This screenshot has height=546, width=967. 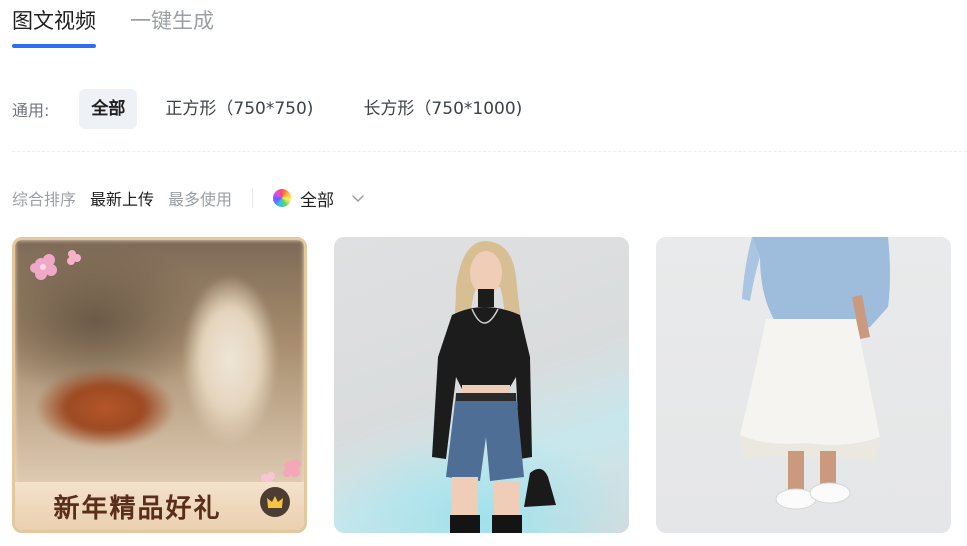 I want to click on tab-image-video: 图文视频, so click(x=54, y=24).